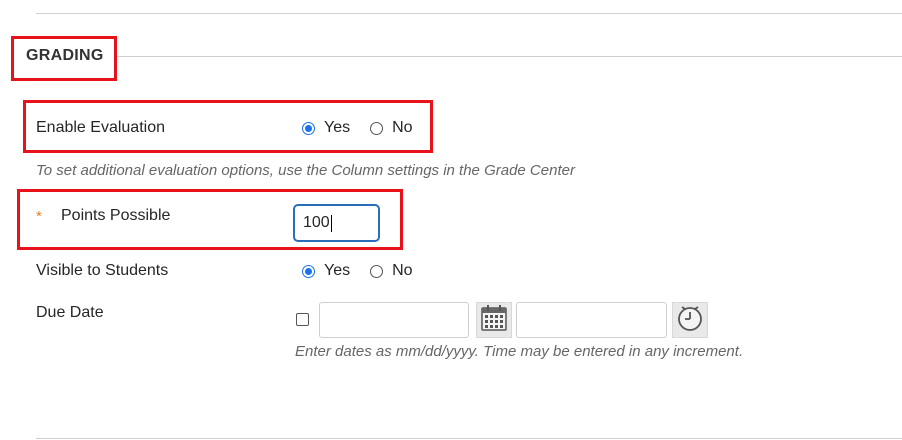 The width and height of the screenshot is (902, 440). I want to click on enable-evaluation-no-label: No, so click(402, 128).